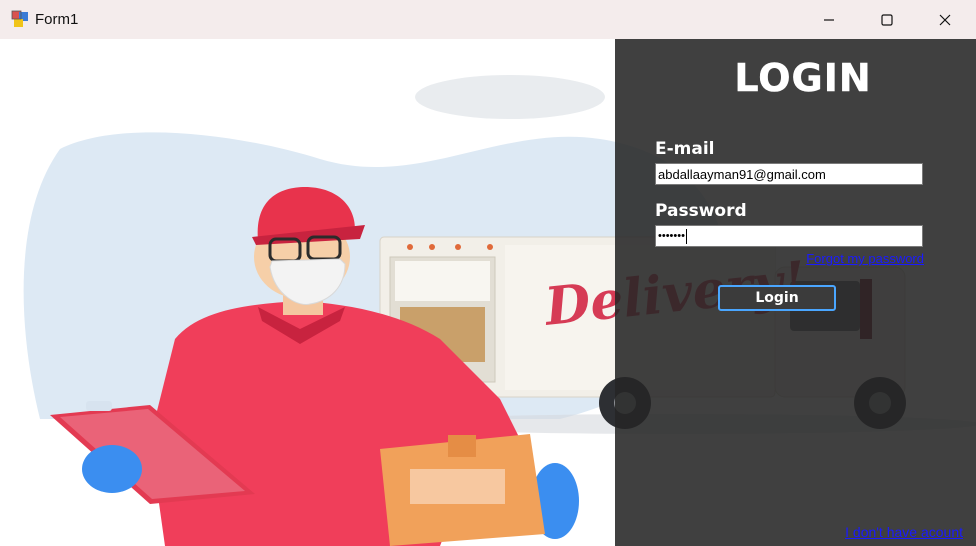 The width and height of the screenshot is (976, 546). I want to click on minimize-button, so click(829, 19).